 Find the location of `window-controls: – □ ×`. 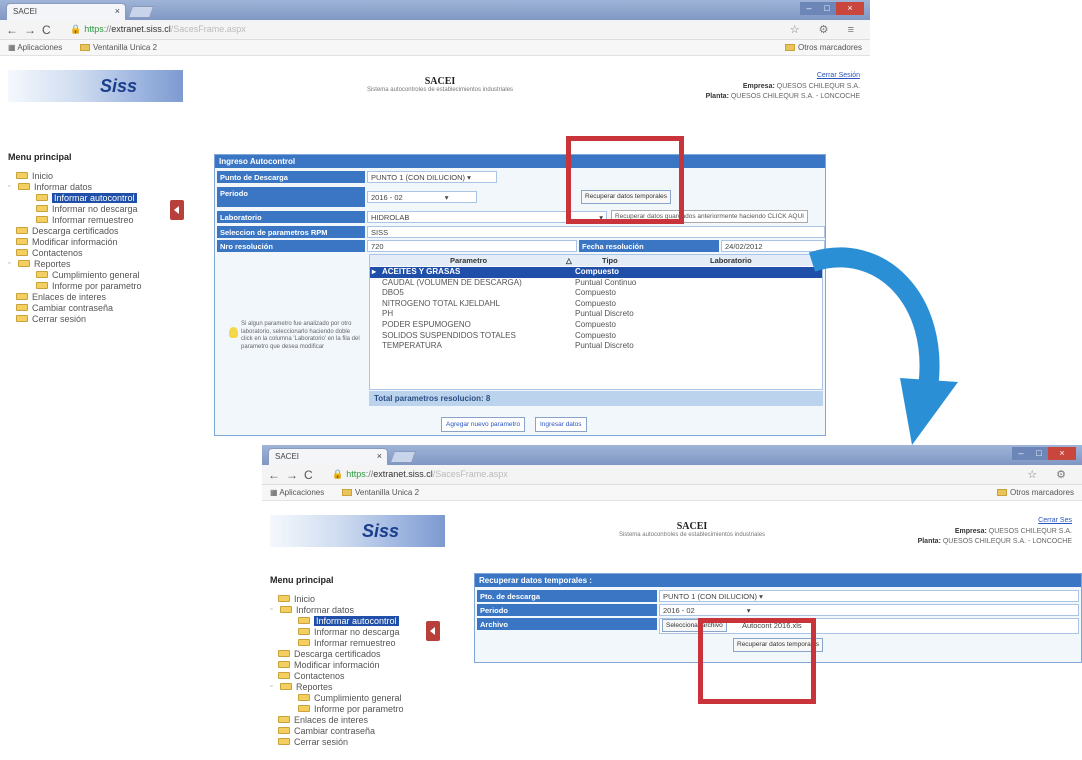

window-controls: – □ × is located at coordinates (1044, 453).